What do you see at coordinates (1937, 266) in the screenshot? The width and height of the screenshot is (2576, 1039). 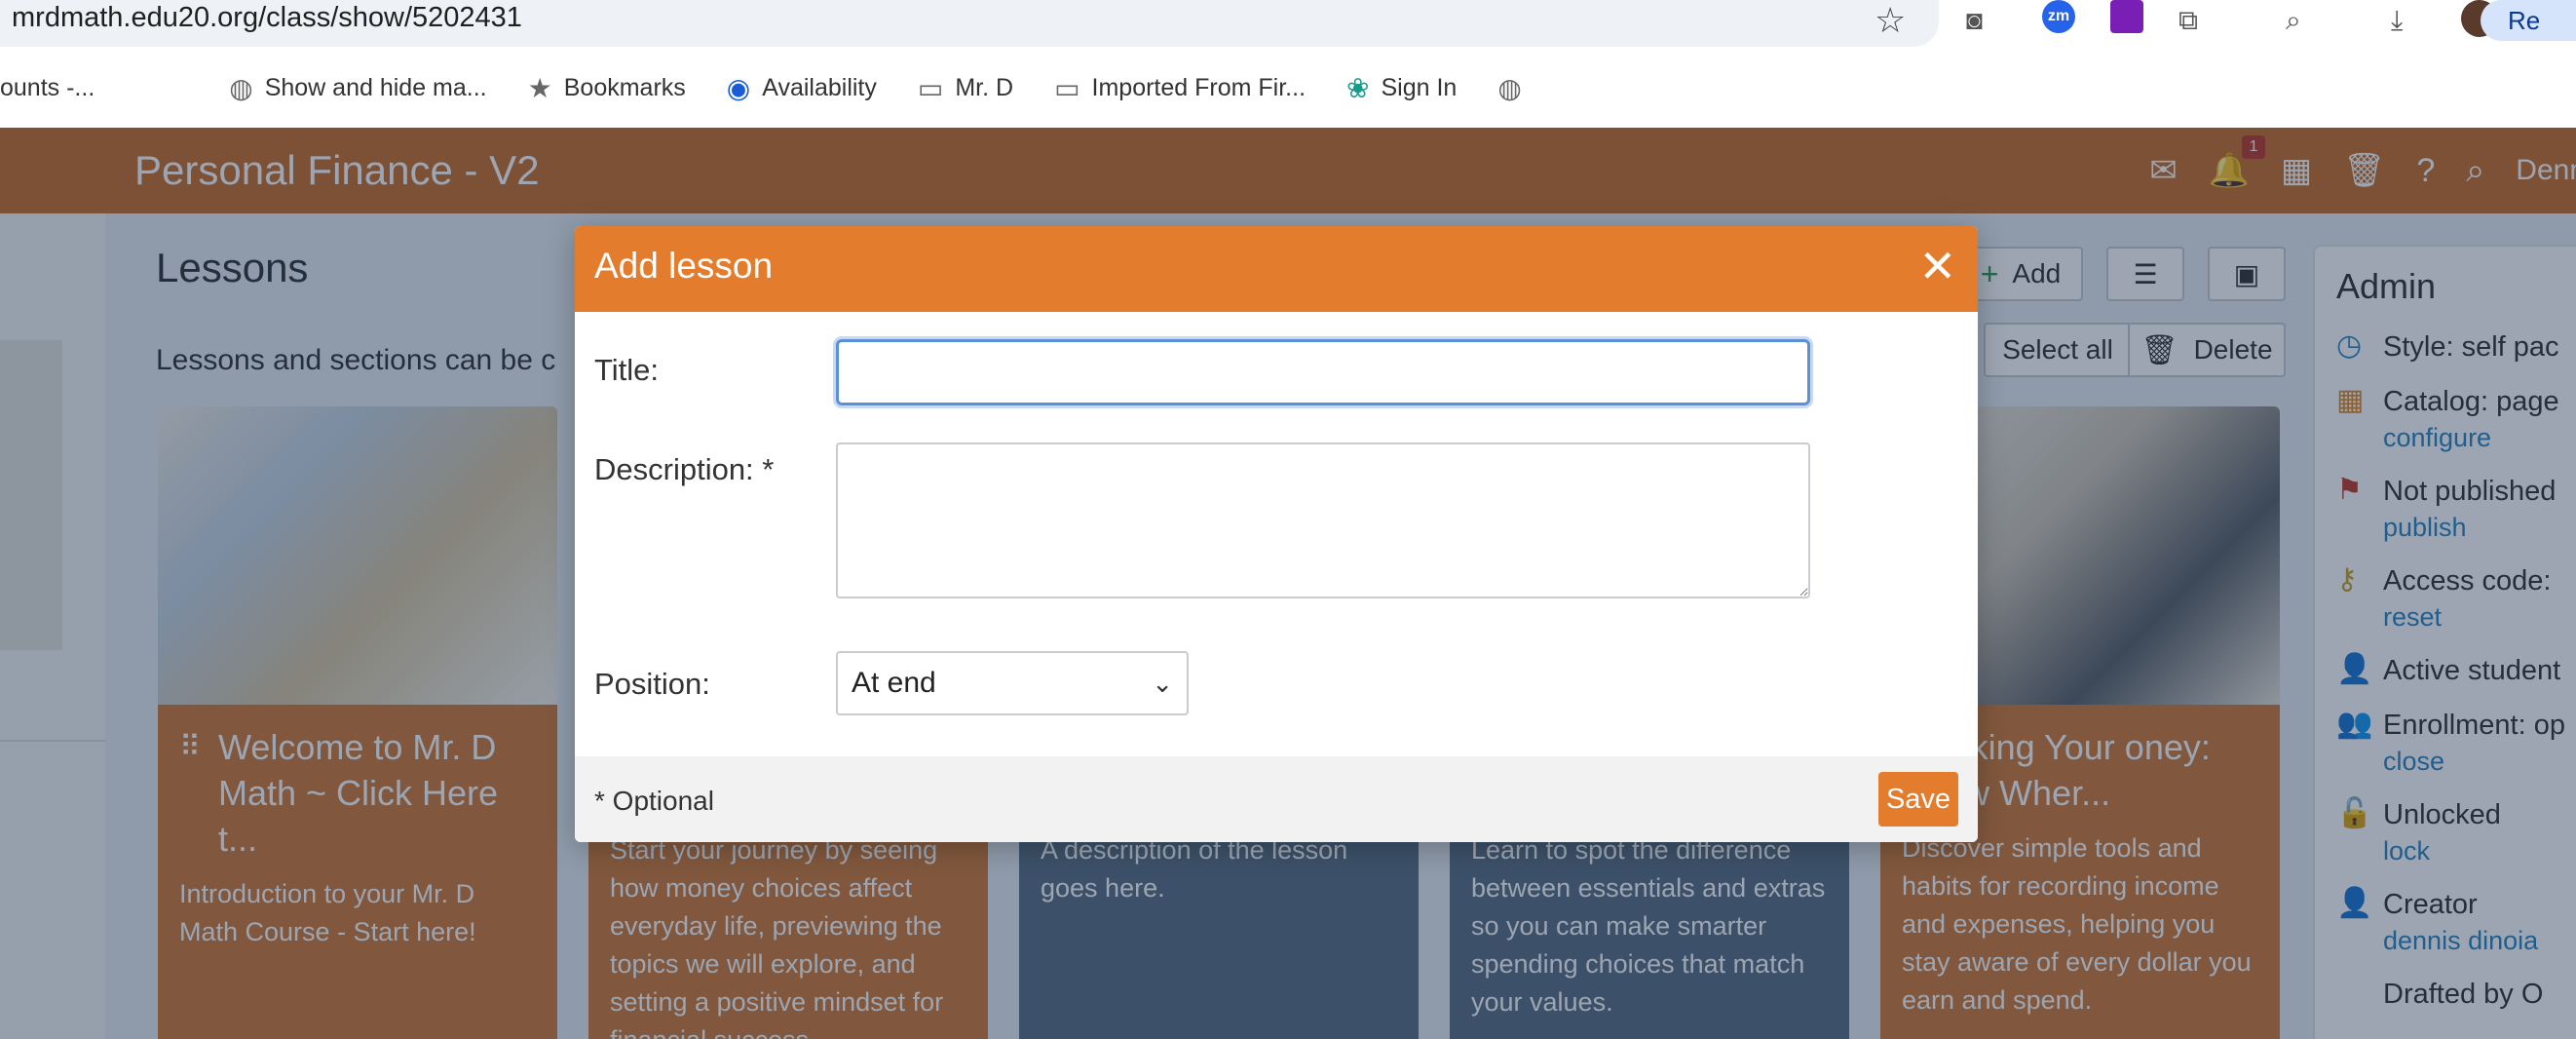 I see `close-icon: ✕` at bounding box center [1937, 266].